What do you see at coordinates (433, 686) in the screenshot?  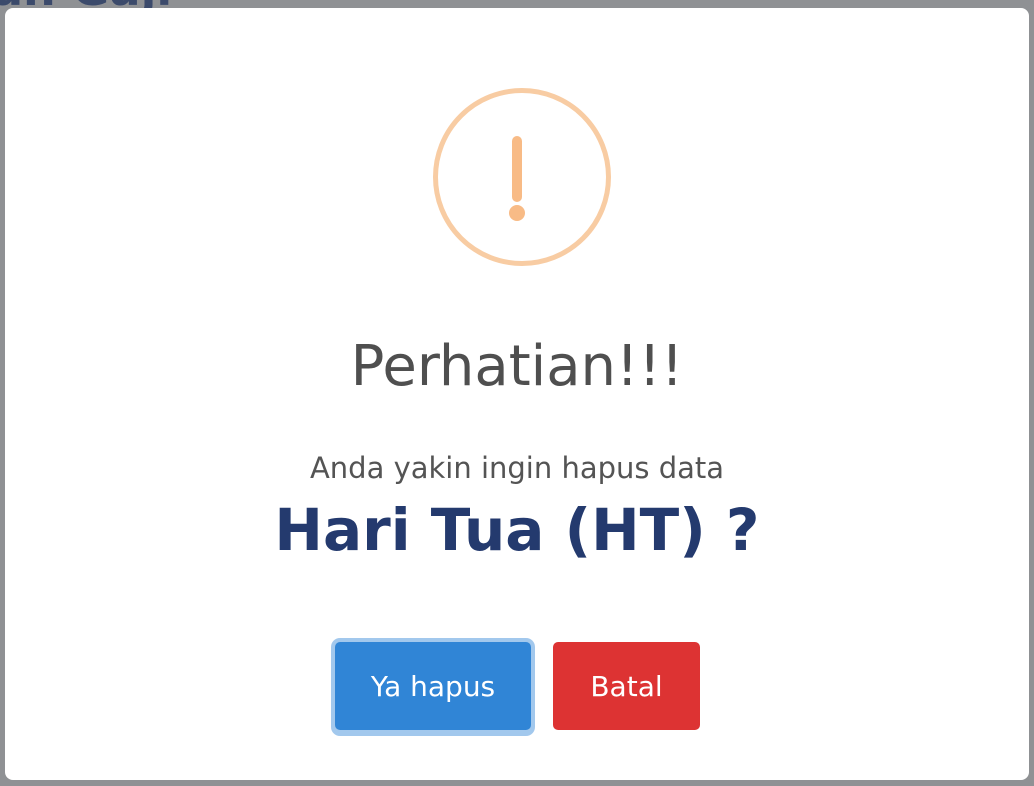 I see `confirm-delete-button: Ya hapus` at bounding box center [433, 686].